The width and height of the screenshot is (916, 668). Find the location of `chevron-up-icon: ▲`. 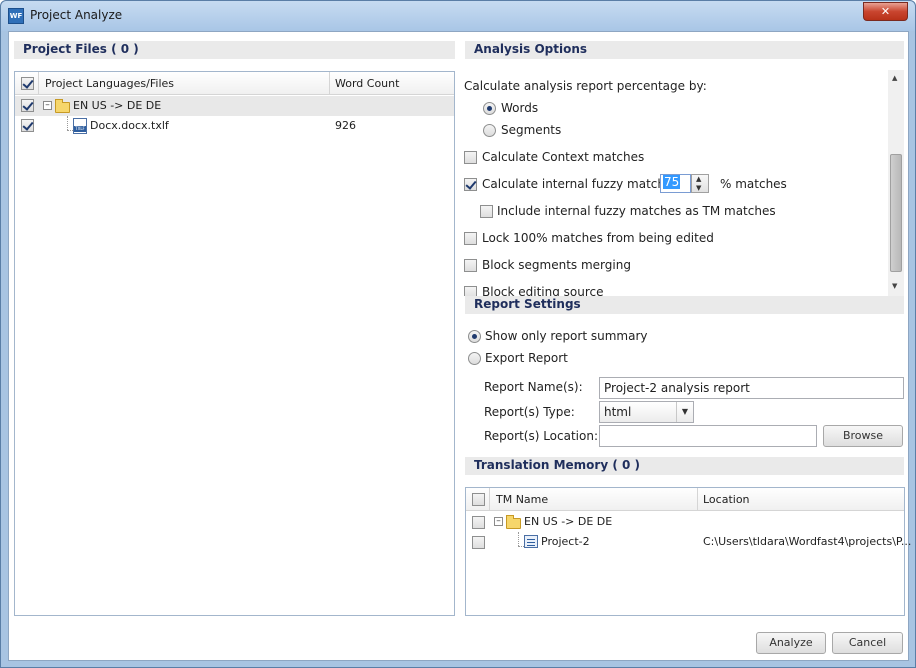

chevron-up-icon: ▲ is located at coordinates (698, 179).